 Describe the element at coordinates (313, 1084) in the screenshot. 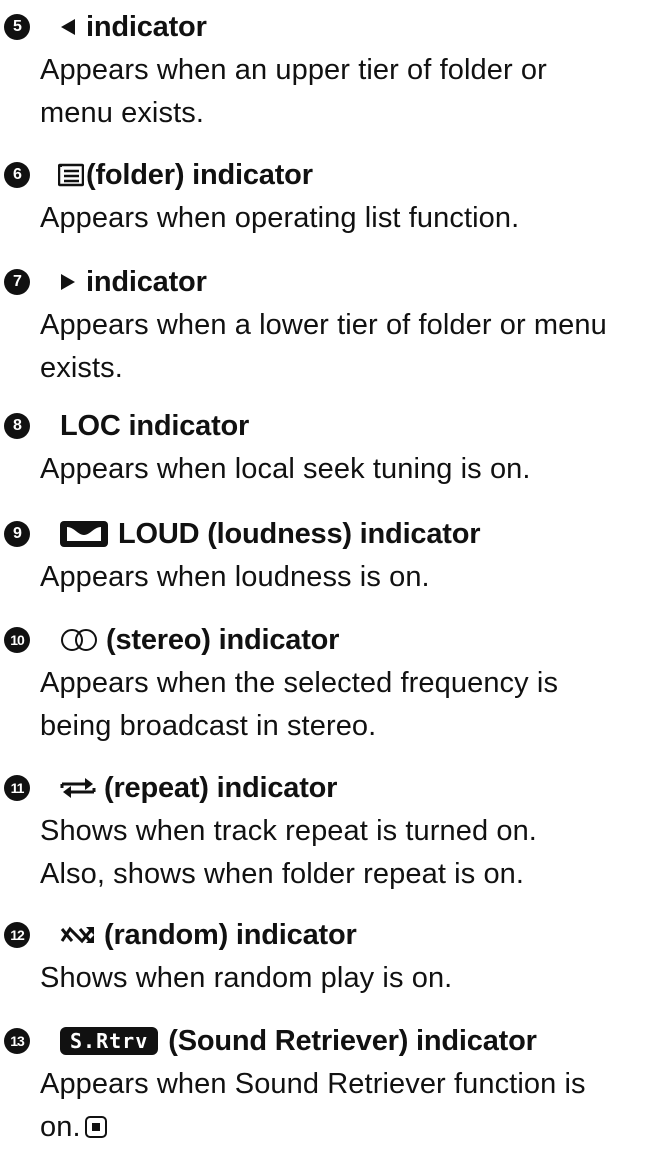

I see `description-line: Appears when Sound Retriever function is` at that location.